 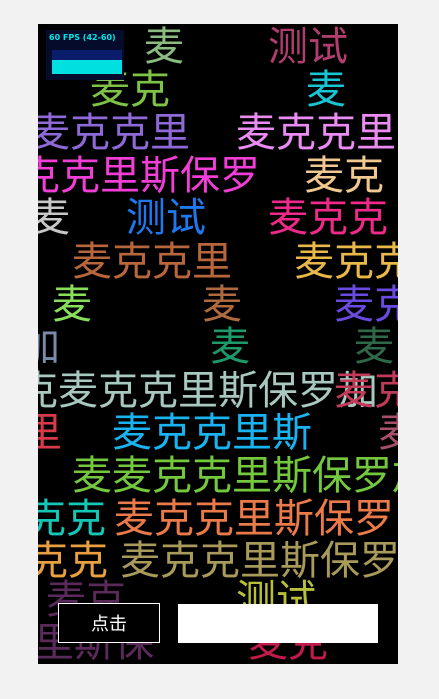 What do you see at coordinates (82, 37) in the screenshot?
I see `fps-label: 60 FPS (42-60)` at bounding box center [82, 37].